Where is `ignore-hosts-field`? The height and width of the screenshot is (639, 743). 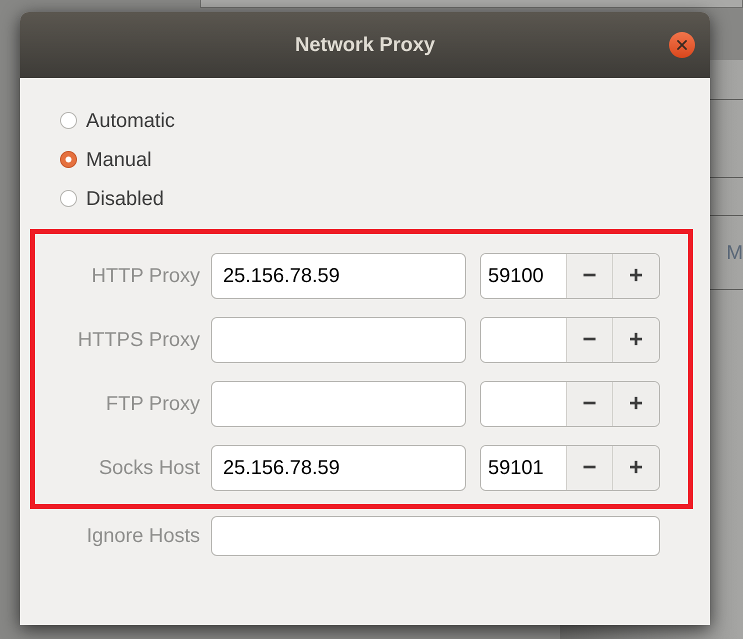
ignore-hosts-field is located at coordinates (435, 536).